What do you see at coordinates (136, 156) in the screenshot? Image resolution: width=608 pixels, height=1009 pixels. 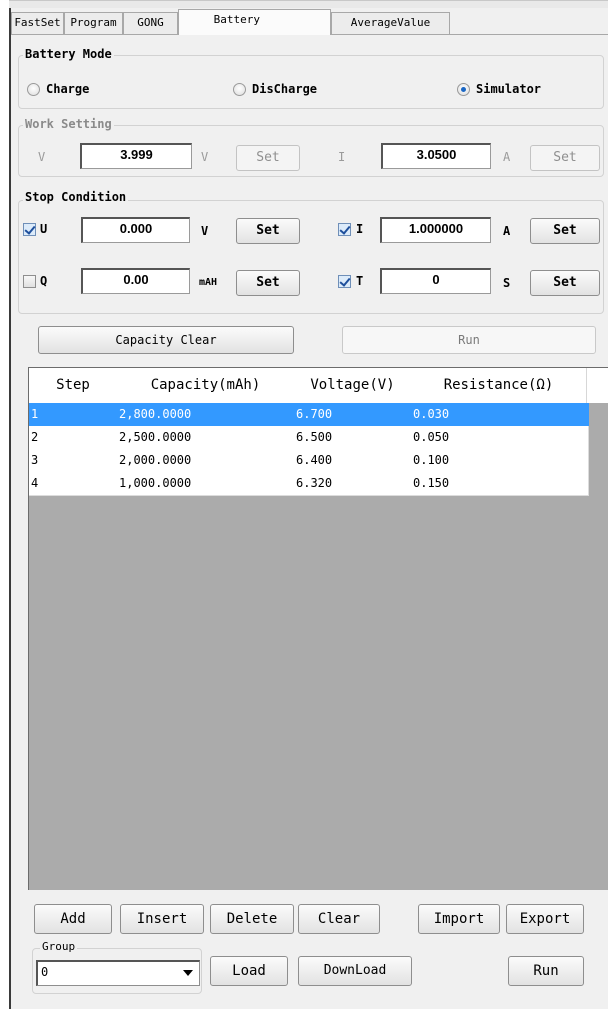 I see `work-voltage-input: 3.999` at bounding box center [136, 156].